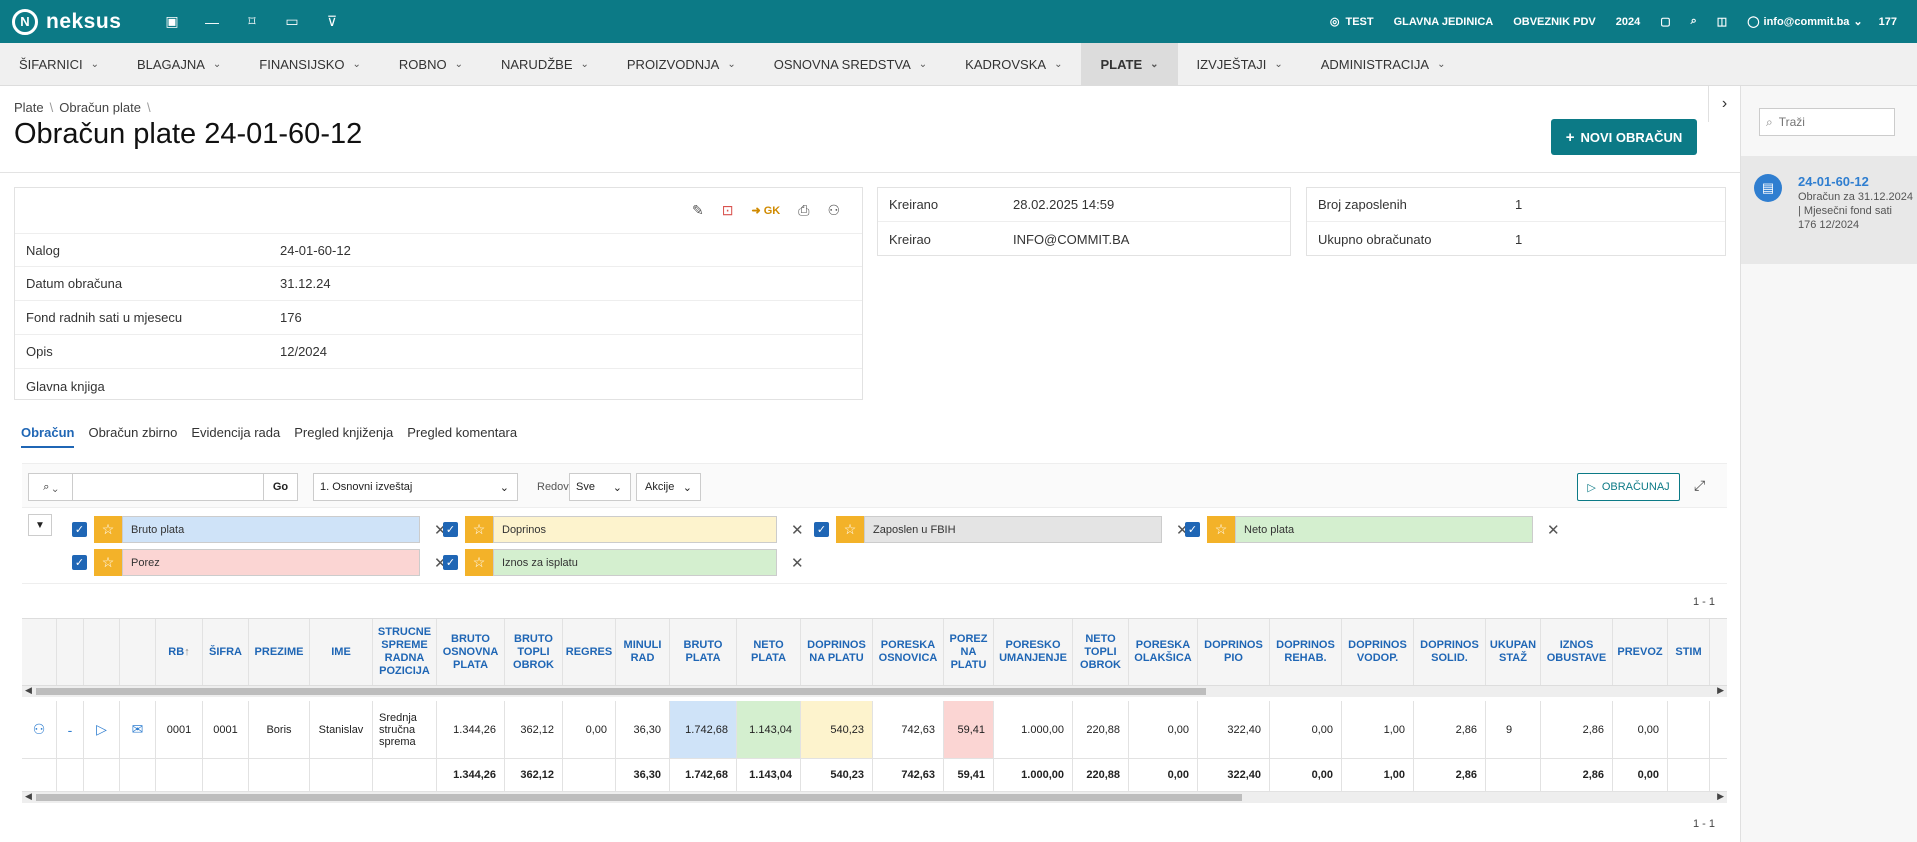  What do you see at coordinates (837, 652) in the screenshot?
I see `column-header: DOPRINOS NA PLATU` at bounding box center [837, 652].